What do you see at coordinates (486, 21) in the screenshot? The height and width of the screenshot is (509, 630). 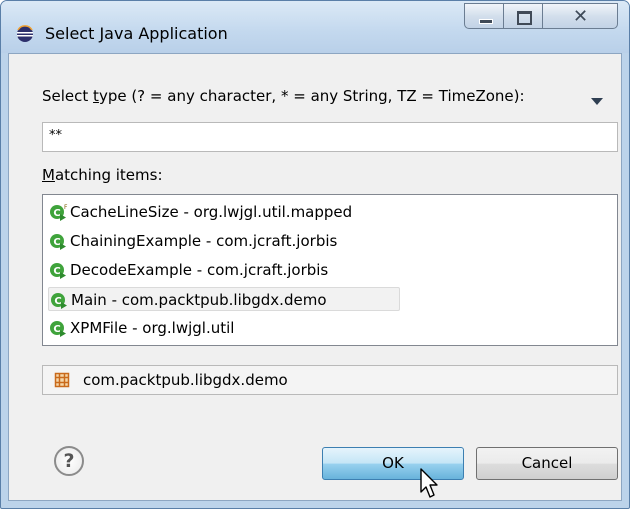 I see `minimize-icon` at bounding box center [486, 21].